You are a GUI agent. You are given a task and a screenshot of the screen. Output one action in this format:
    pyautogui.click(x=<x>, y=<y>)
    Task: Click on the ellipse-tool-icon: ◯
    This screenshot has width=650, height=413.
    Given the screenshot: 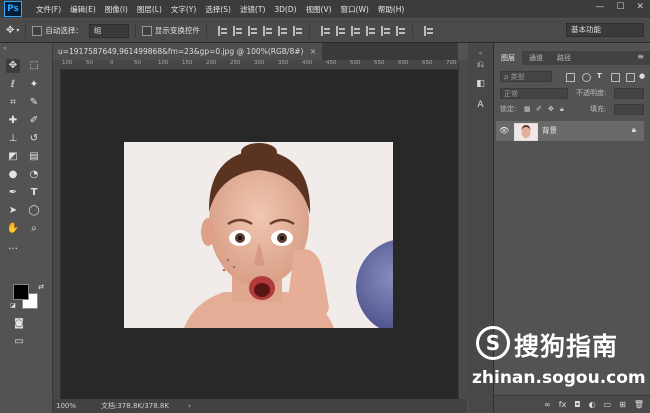 What is the action you would take?
    pyautogui.click(x=34, y=211)
    